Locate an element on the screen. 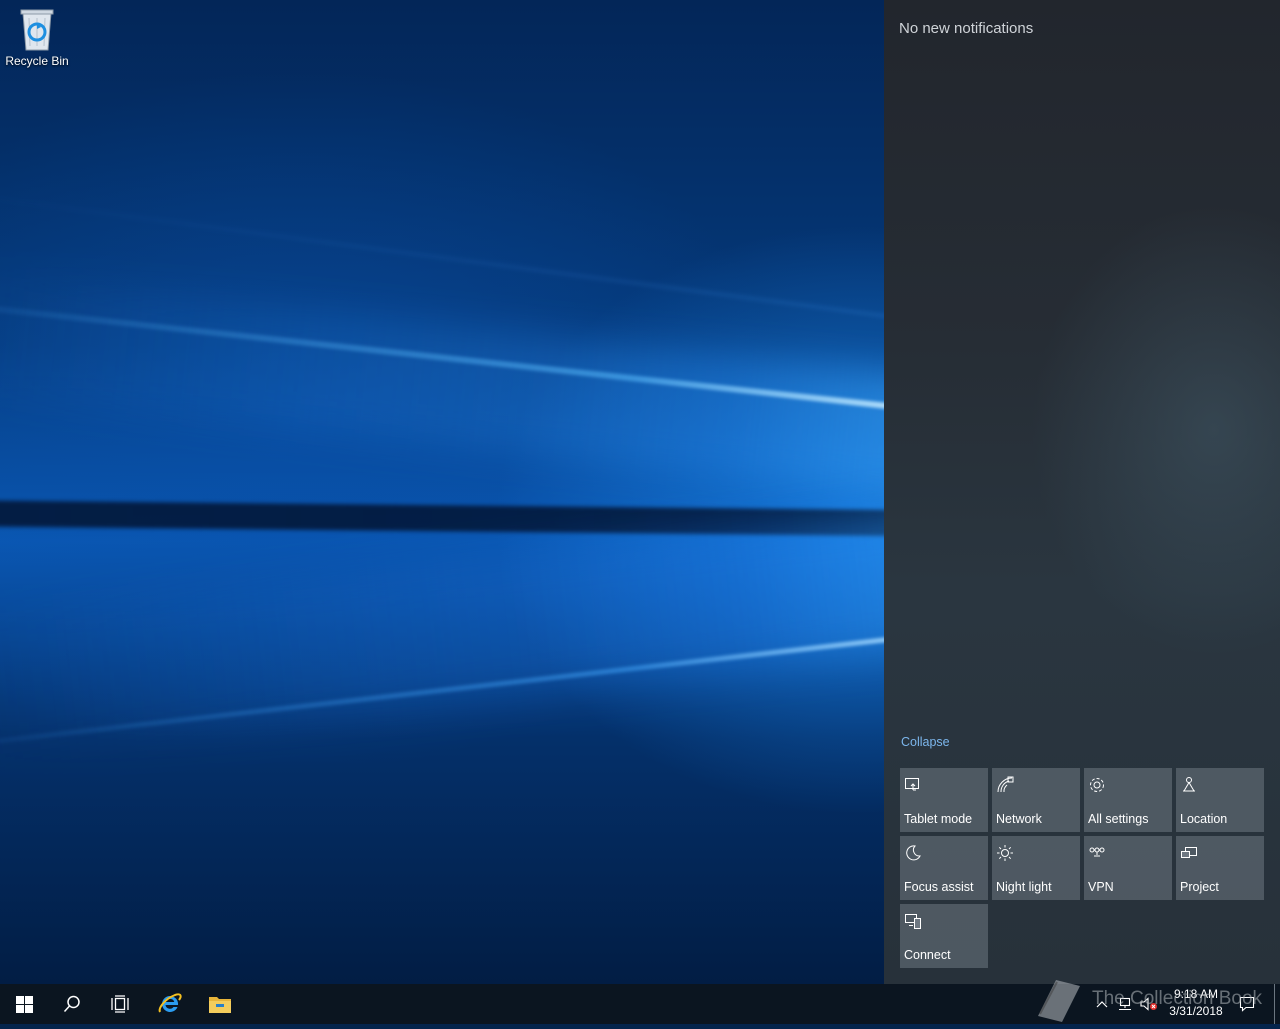 This screenshot has height=1029, width=1280. network-tray-button is located at coordinates (1125, 1004).